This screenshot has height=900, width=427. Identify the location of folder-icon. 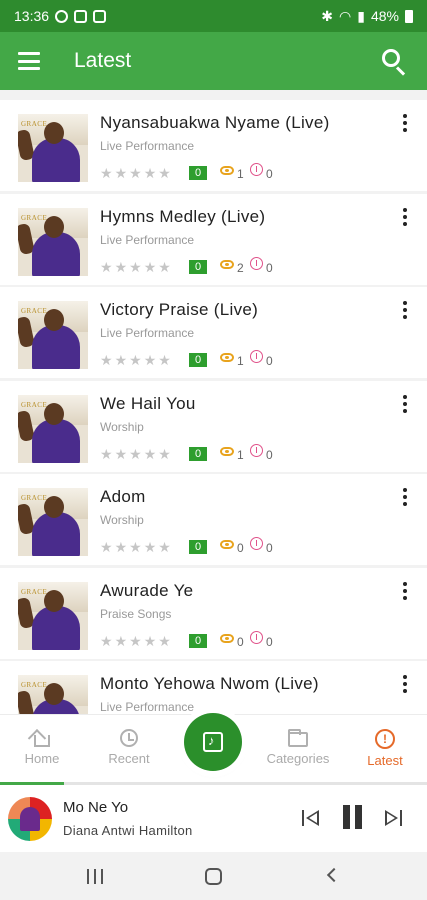
(298, 738).